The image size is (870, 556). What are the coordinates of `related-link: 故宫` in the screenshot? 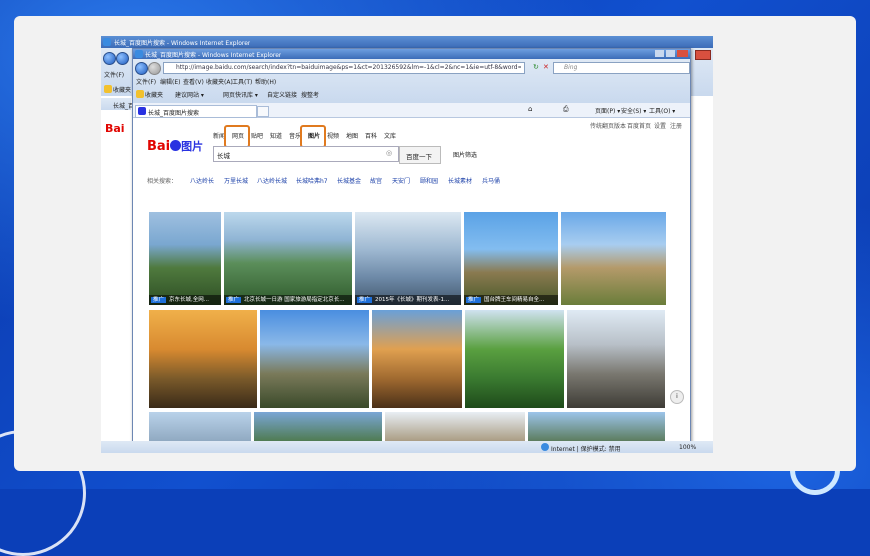 It's located at (376, 180).